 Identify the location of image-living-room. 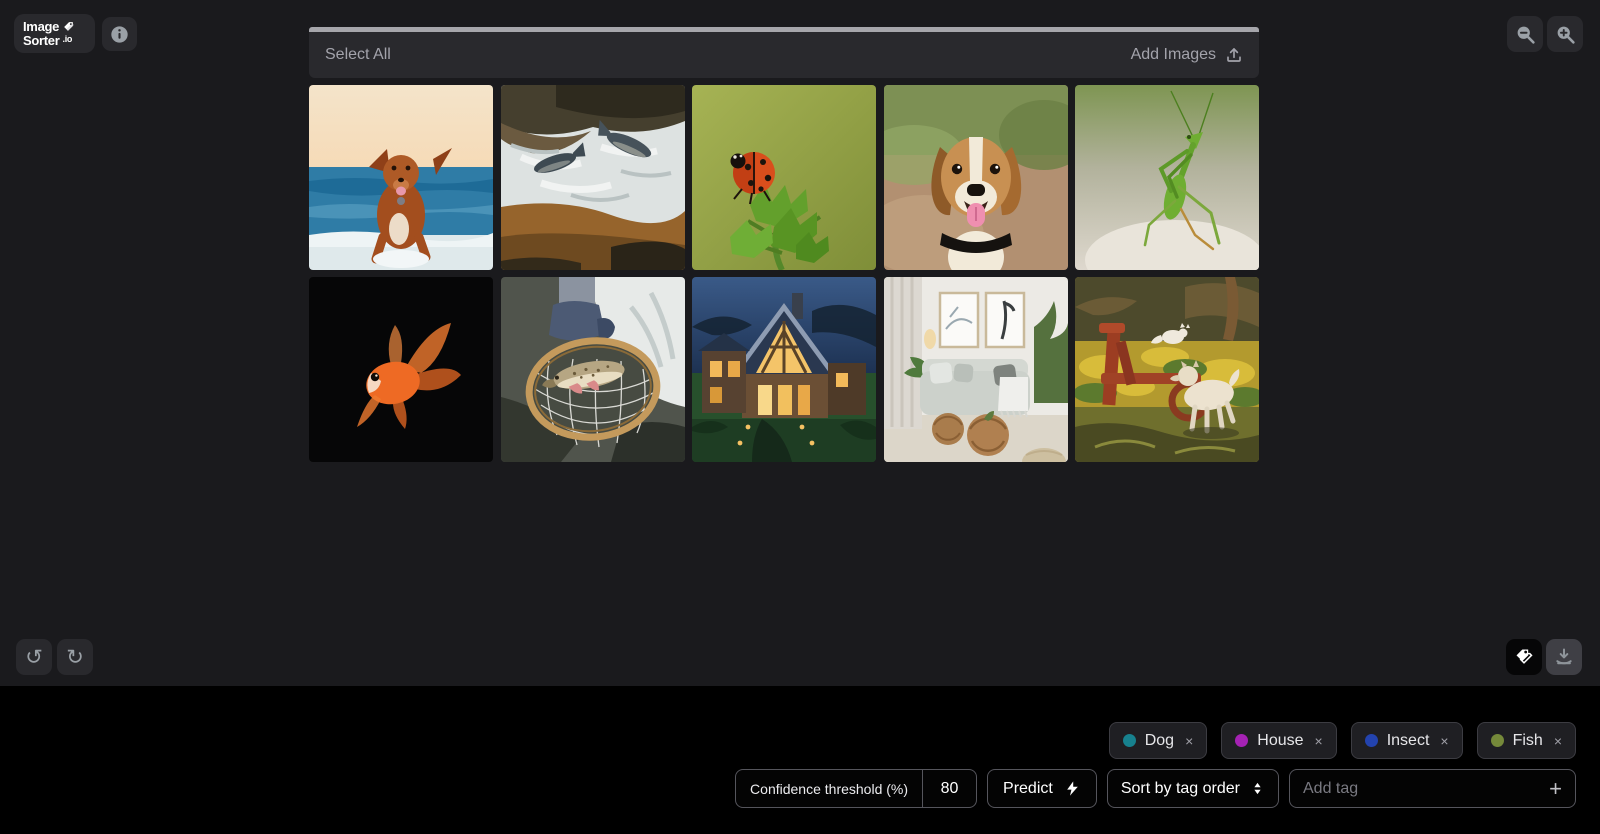
(975, 369).